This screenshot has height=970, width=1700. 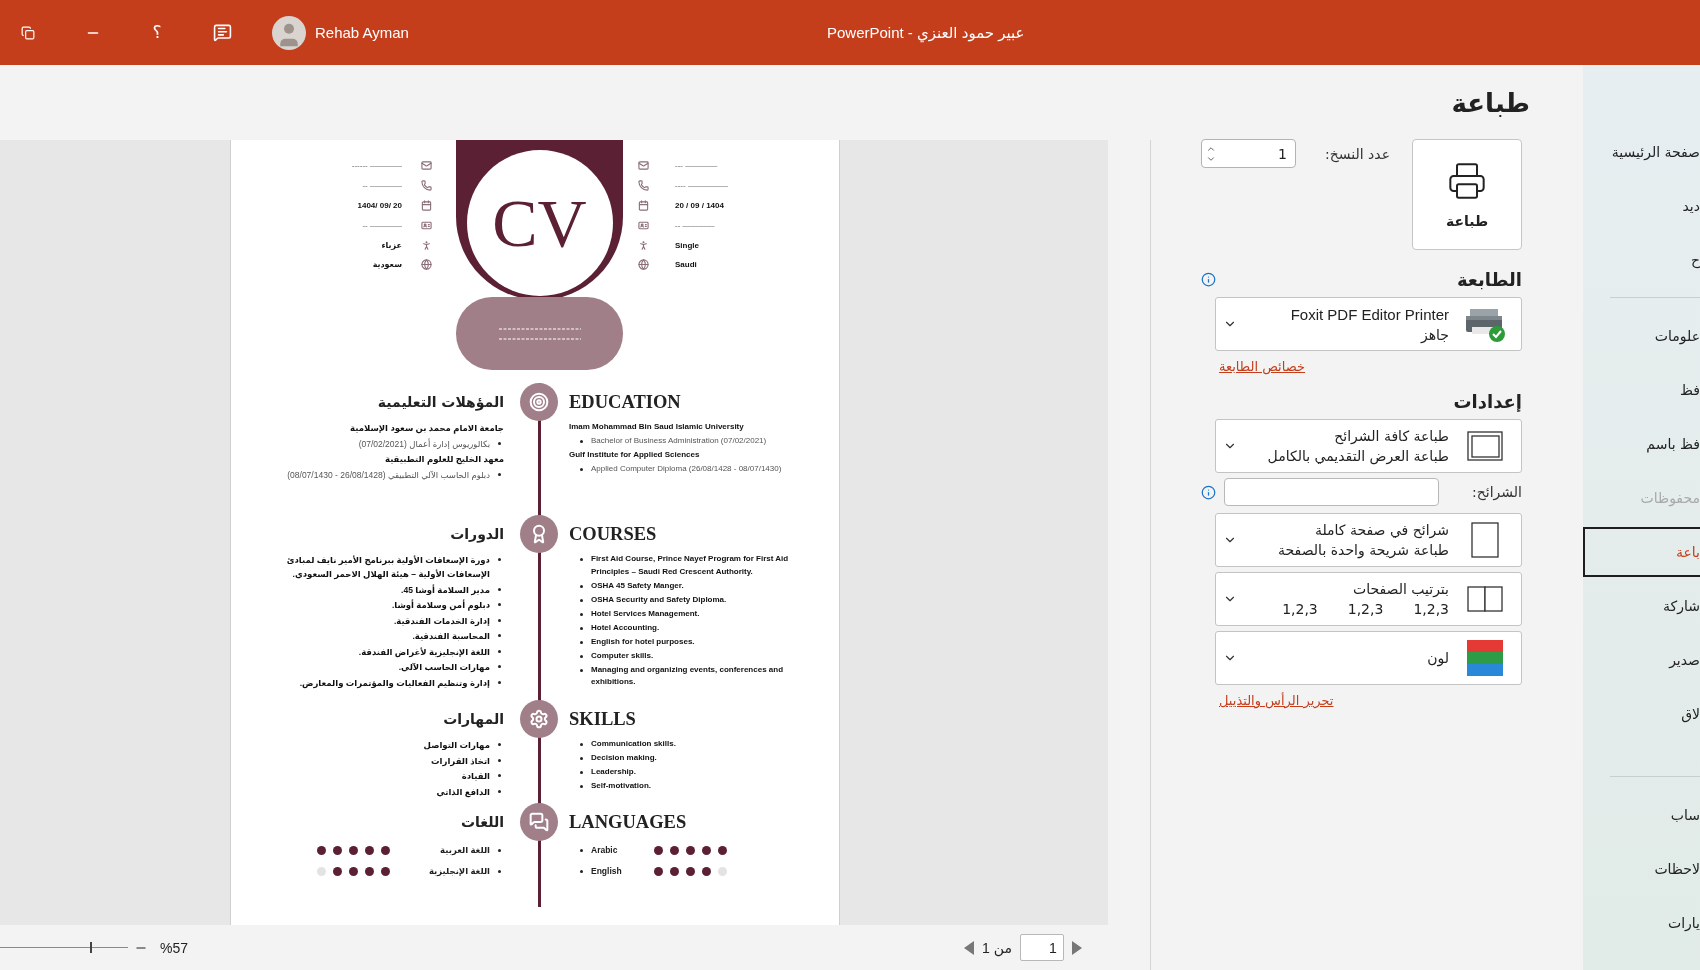 What do you see at coordinates (1641, 390) in the screenshot?
I see `nav-item: فظ` at bounding box center [1641, 390].